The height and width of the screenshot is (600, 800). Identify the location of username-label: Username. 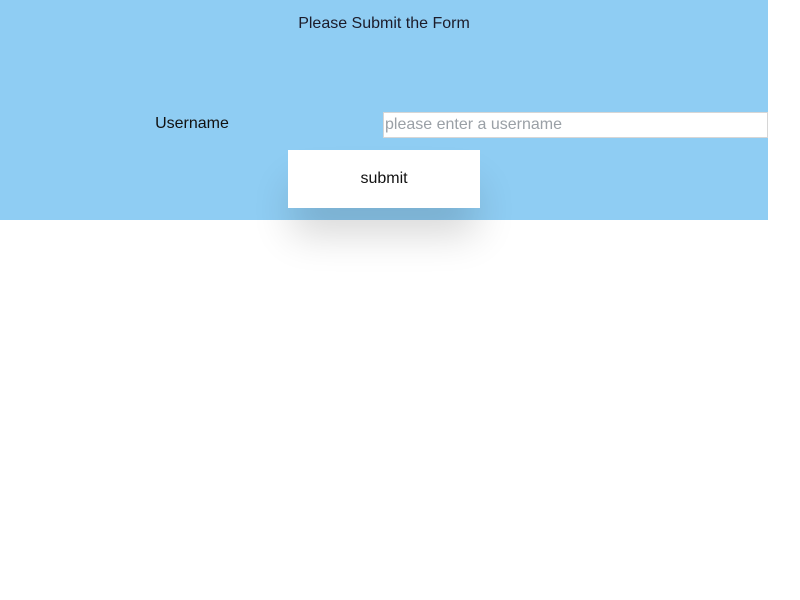
(192, 123).